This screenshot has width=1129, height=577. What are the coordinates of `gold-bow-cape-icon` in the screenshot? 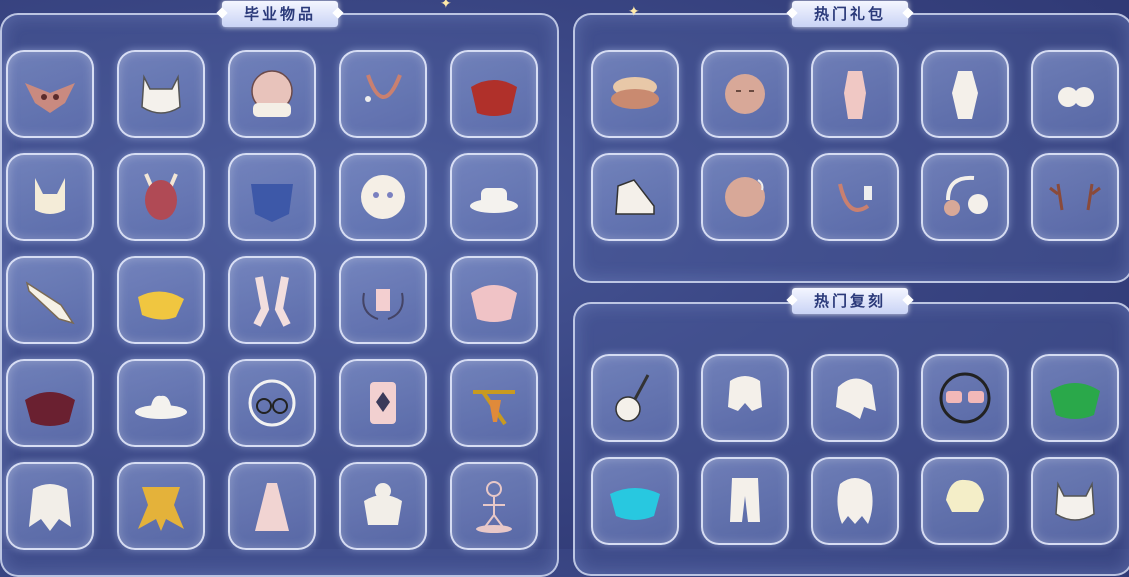 It's located at (161, 509).